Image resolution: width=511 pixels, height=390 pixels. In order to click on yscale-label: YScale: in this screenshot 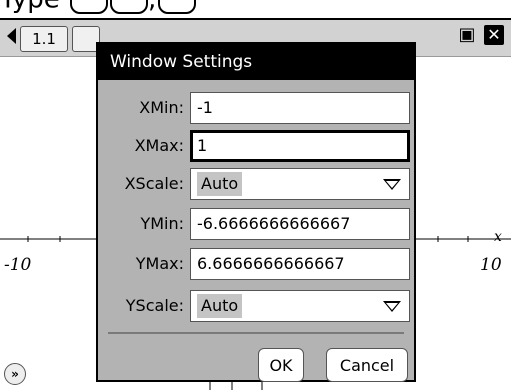, I will do `click(154, 305)`.